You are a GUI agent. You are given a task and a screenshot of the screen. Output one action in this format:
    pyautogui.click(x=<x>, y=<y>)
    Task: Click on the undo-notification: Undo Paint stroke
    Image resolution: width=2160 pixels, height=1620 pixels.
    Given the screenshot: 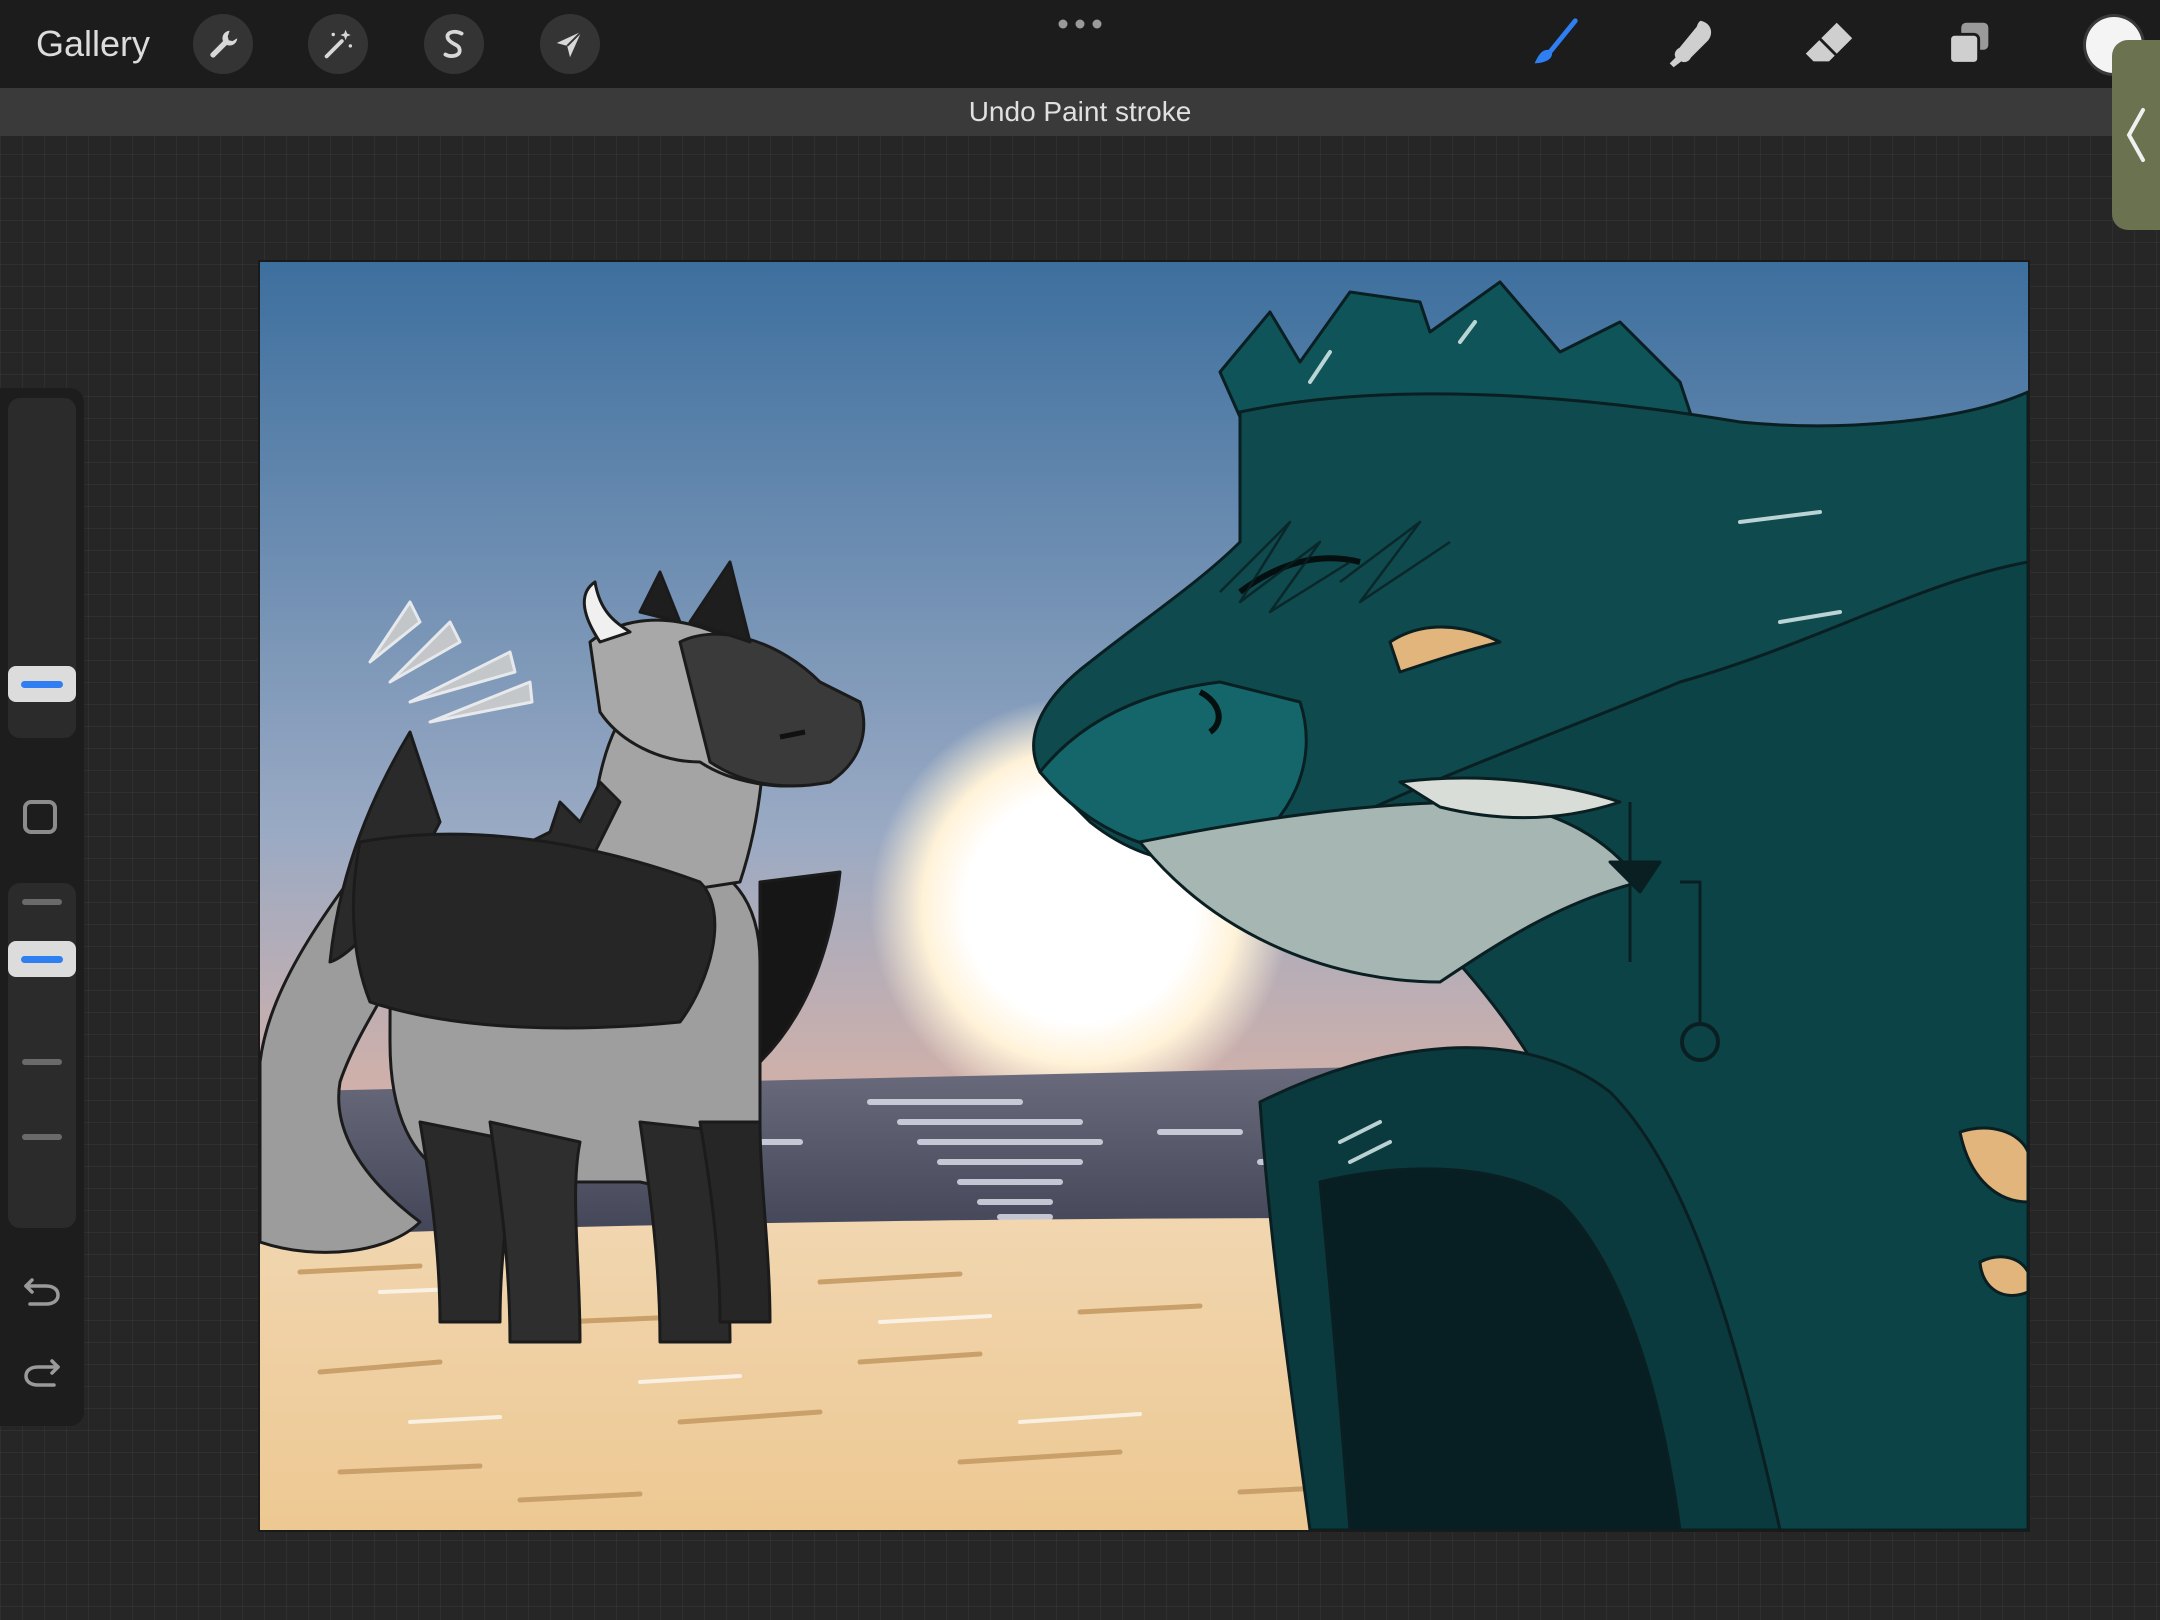 What is the action you would take?
    pyautogui.click(x=1080, y=112)
    